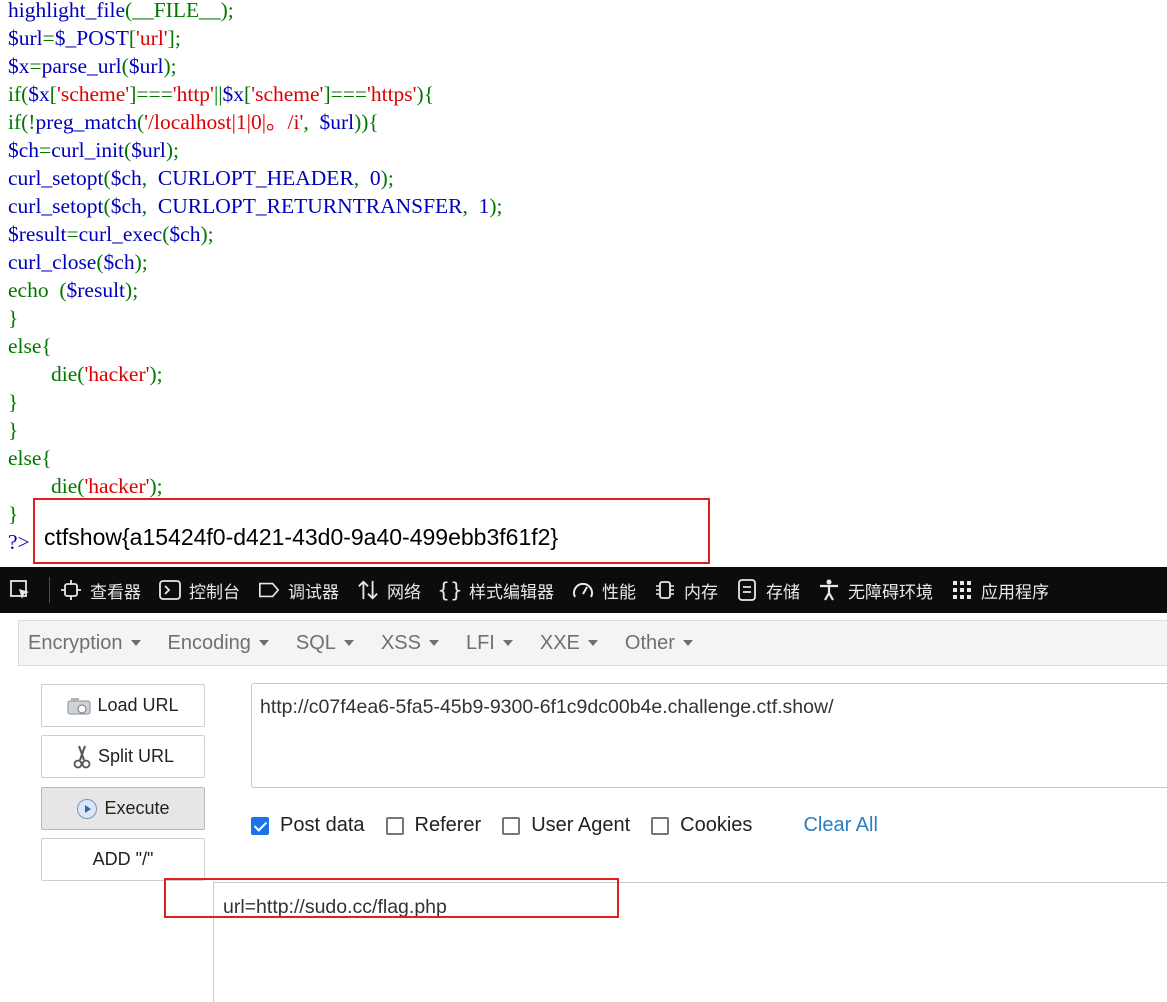  I want to click on element-picker-button, so click(24, 590).